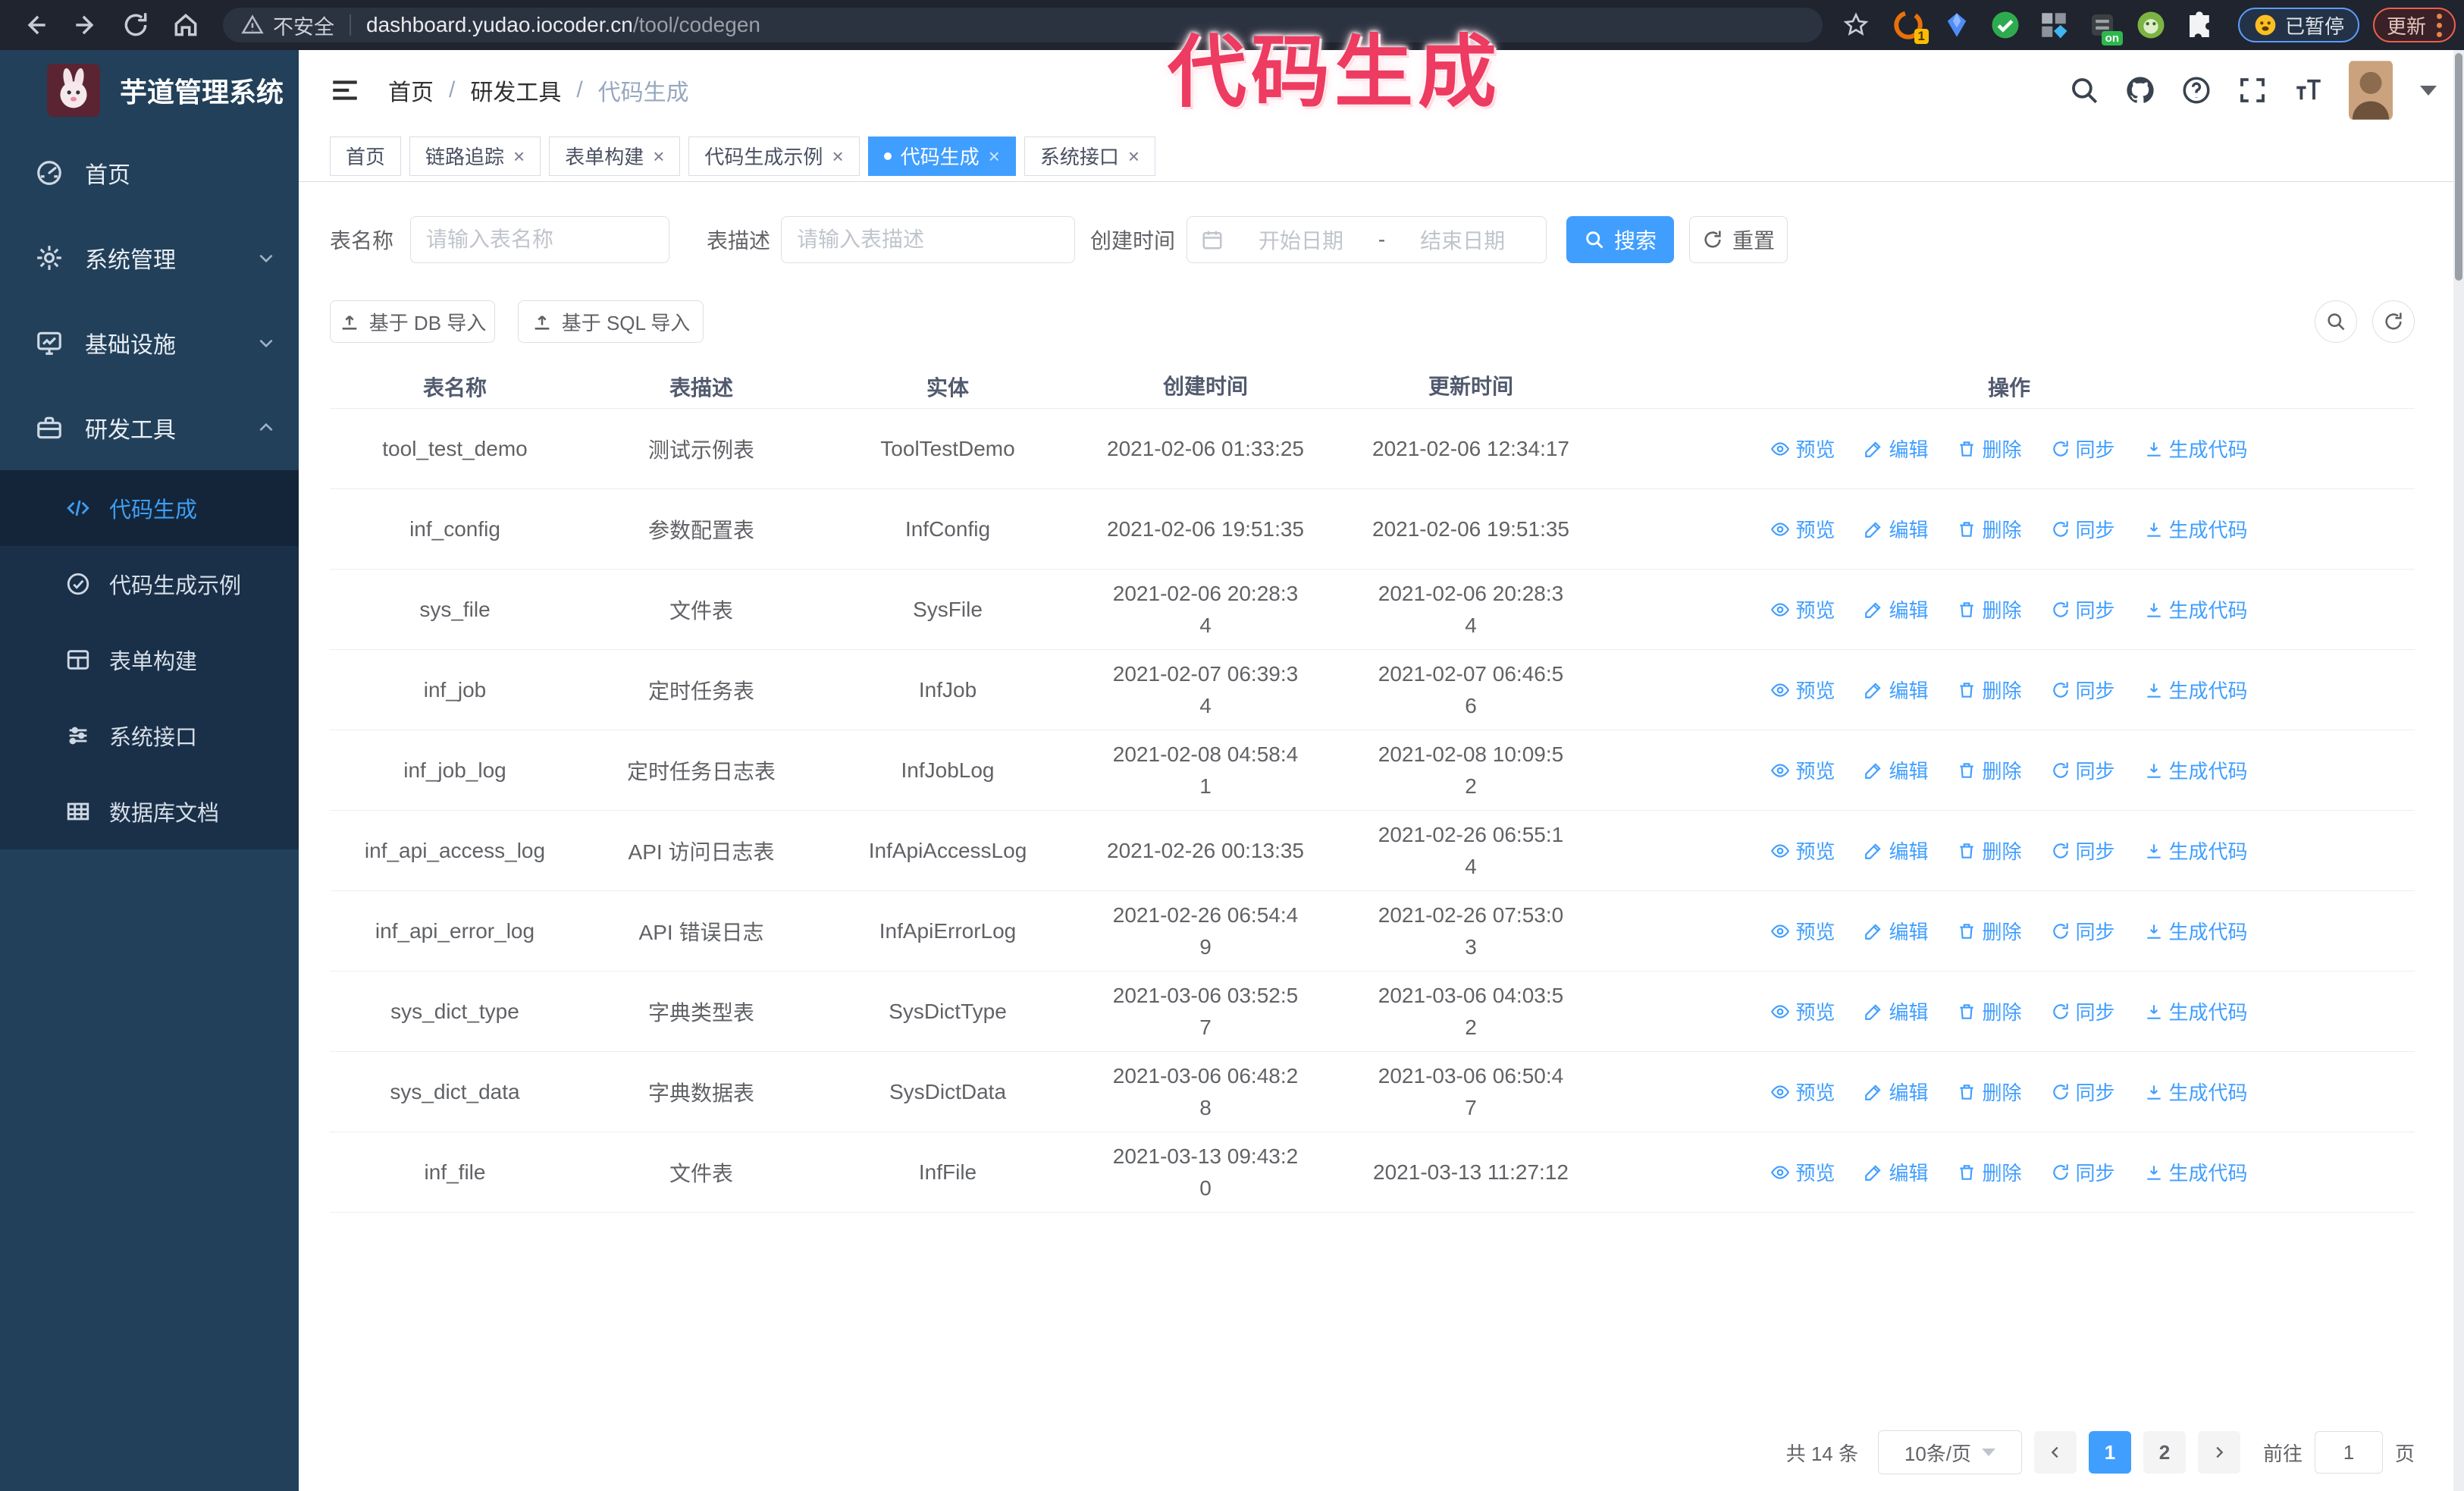 The height and width of the screenshot is (1491, 2464). I want to click on prev-page-button, so click(2055, 1452).